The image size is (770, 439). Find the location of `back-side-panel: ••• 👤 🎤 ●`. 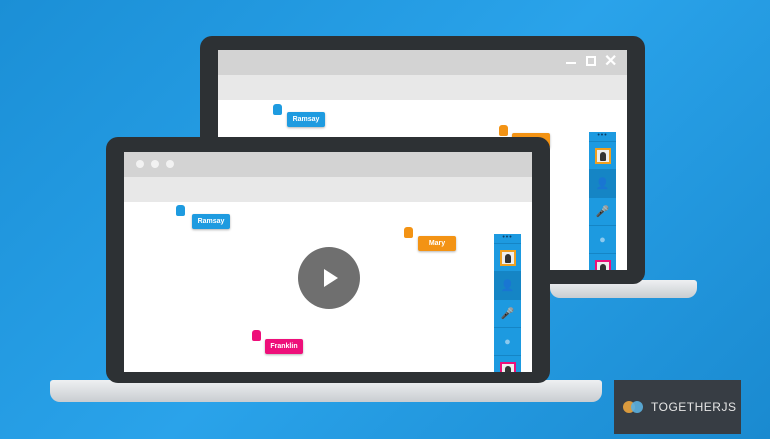

back-side-panel: ••• 👤 🎤 ● is located at coordinates (602, 201).